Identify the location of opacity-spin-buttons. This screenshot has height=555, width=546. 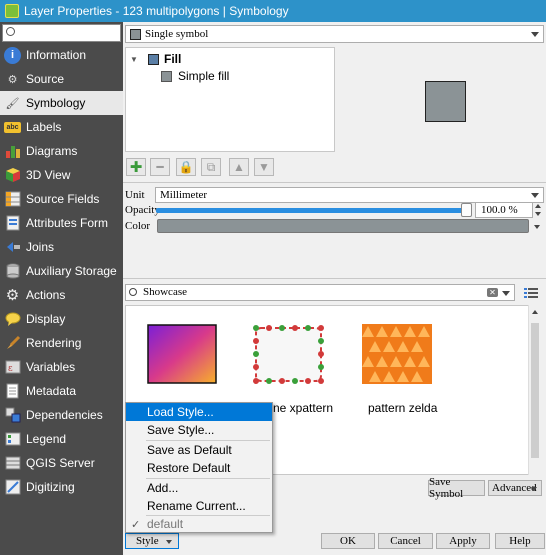
(537, 210).